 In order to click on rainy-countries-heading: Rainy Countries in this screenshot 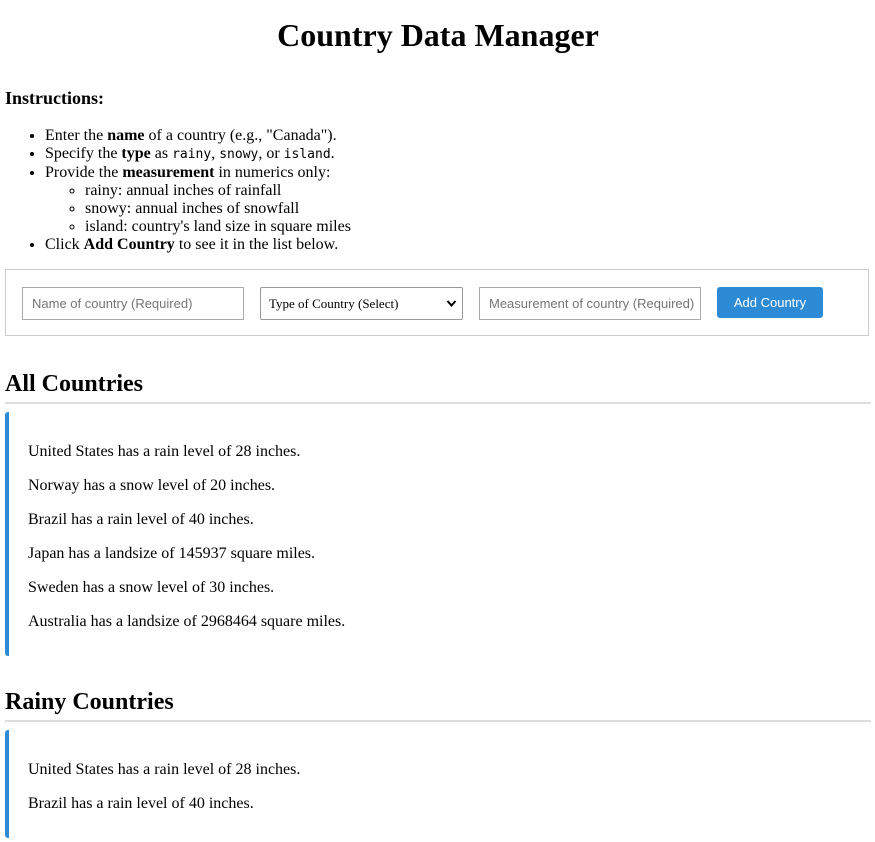, I will do `click(438, 705)`.